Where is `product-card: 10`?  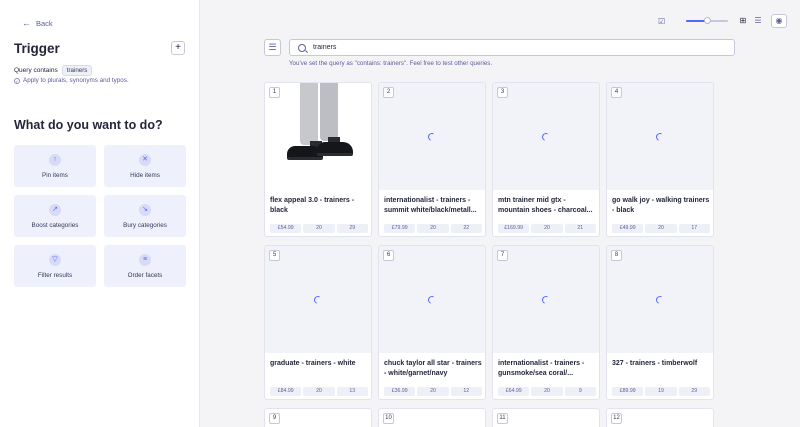 product-card: 10 is located at coordinates (432, 417).